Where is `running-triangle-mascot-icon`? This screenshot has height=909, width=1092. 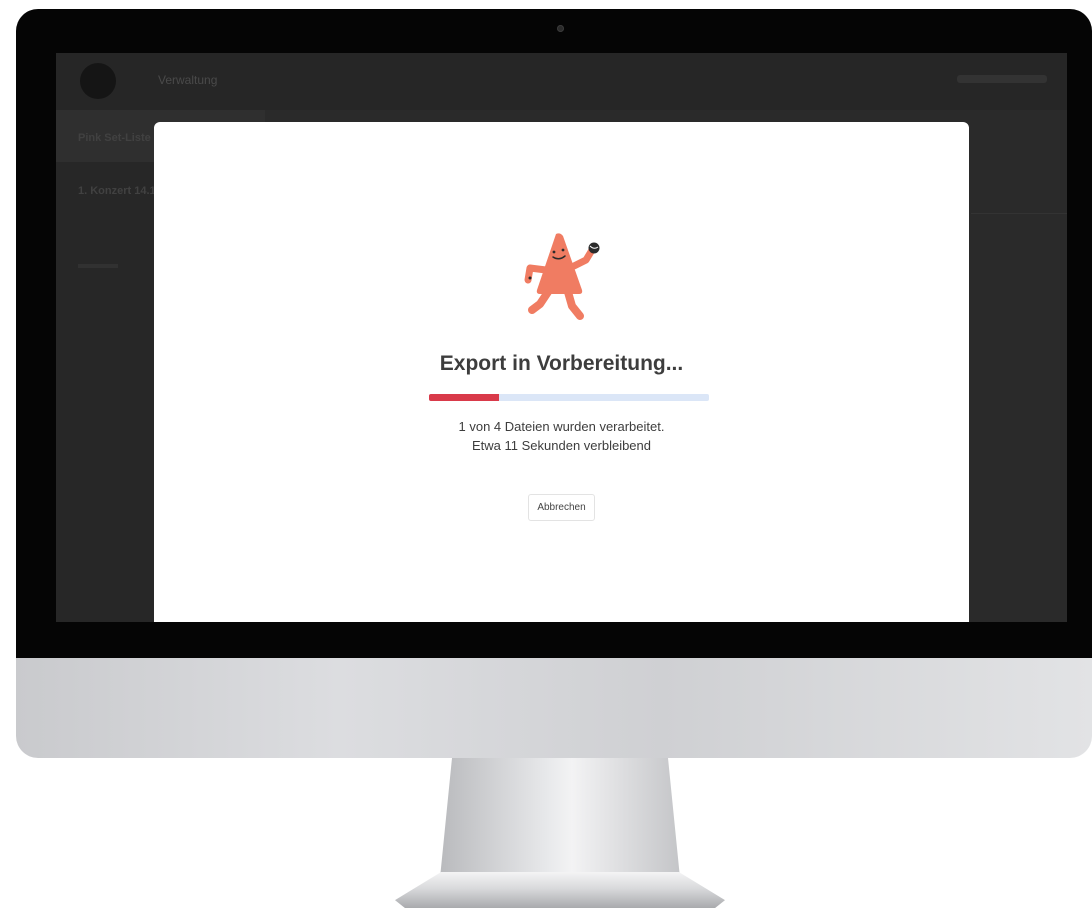
running-triangle-mascot-icon is located at coordinates (562, 276).